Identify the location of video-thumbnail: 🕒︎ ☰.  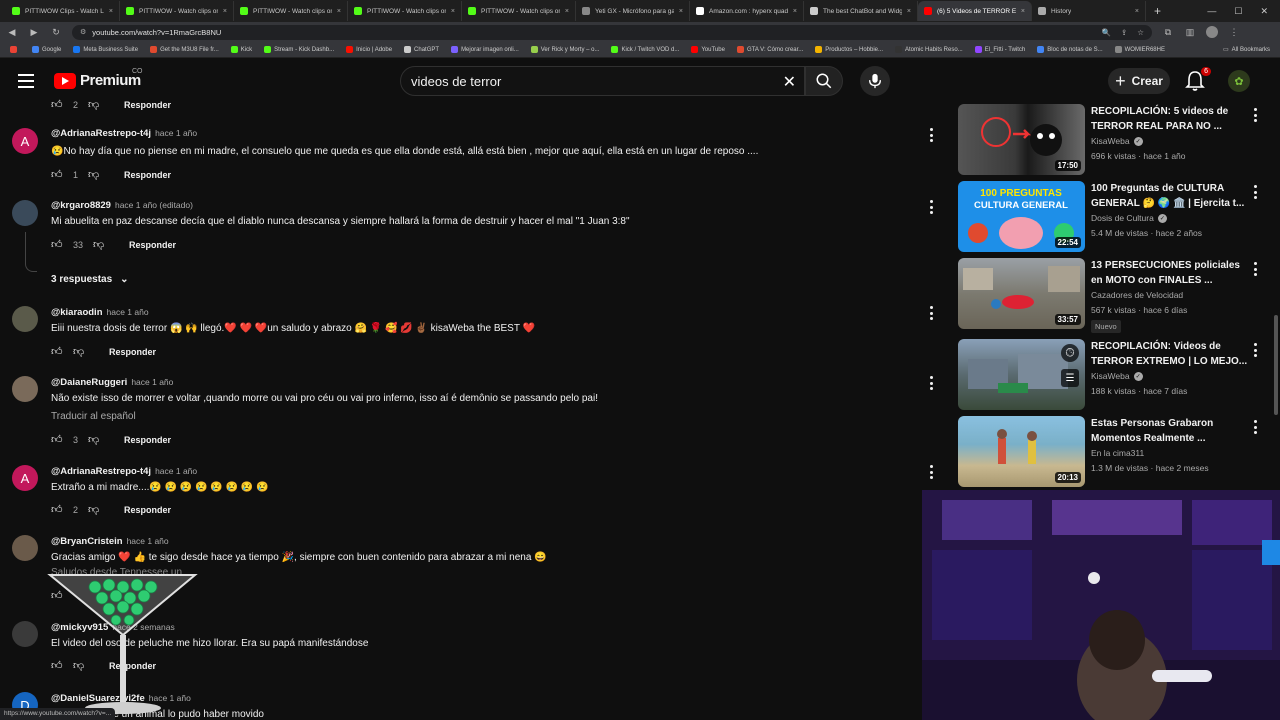
(1021, 374).